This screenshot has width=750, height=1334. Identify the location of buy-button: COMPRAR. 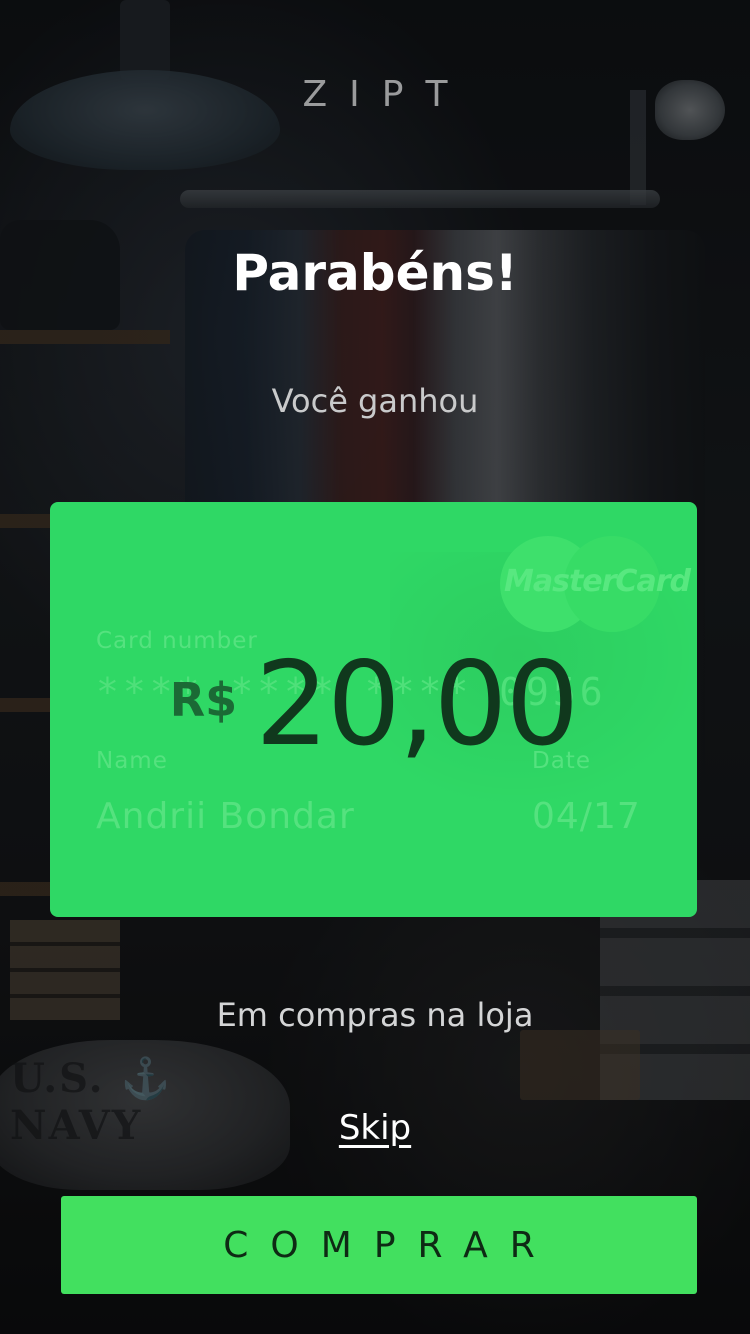
(379, 1245).